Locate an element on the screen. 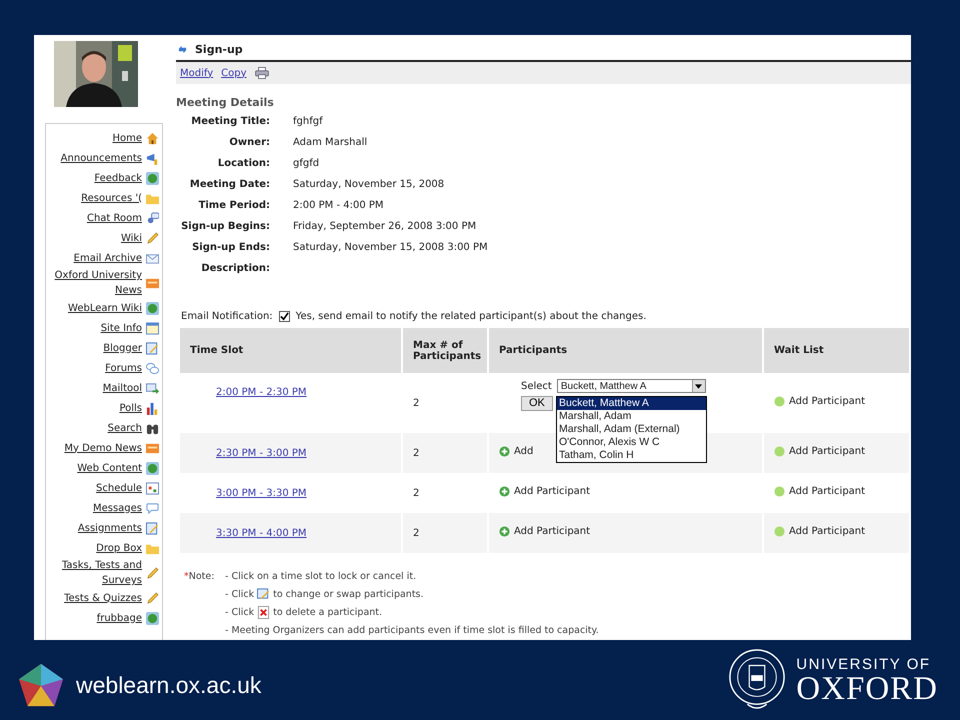 Image resolution: width=960 pixels, height=720 pixels. nav-link: Site Info is located at coordinates (94, 328).